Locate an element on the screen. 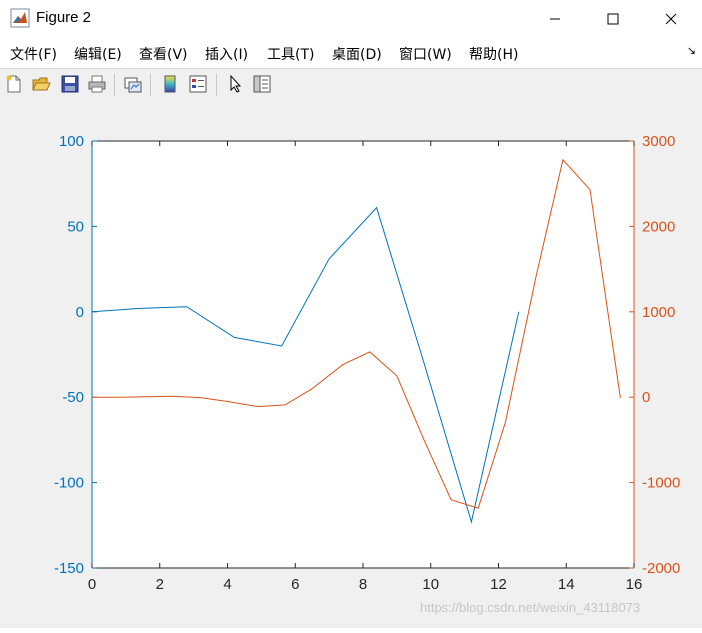  right-y-tick-label: 1000 is located at coordinates (658, 312).